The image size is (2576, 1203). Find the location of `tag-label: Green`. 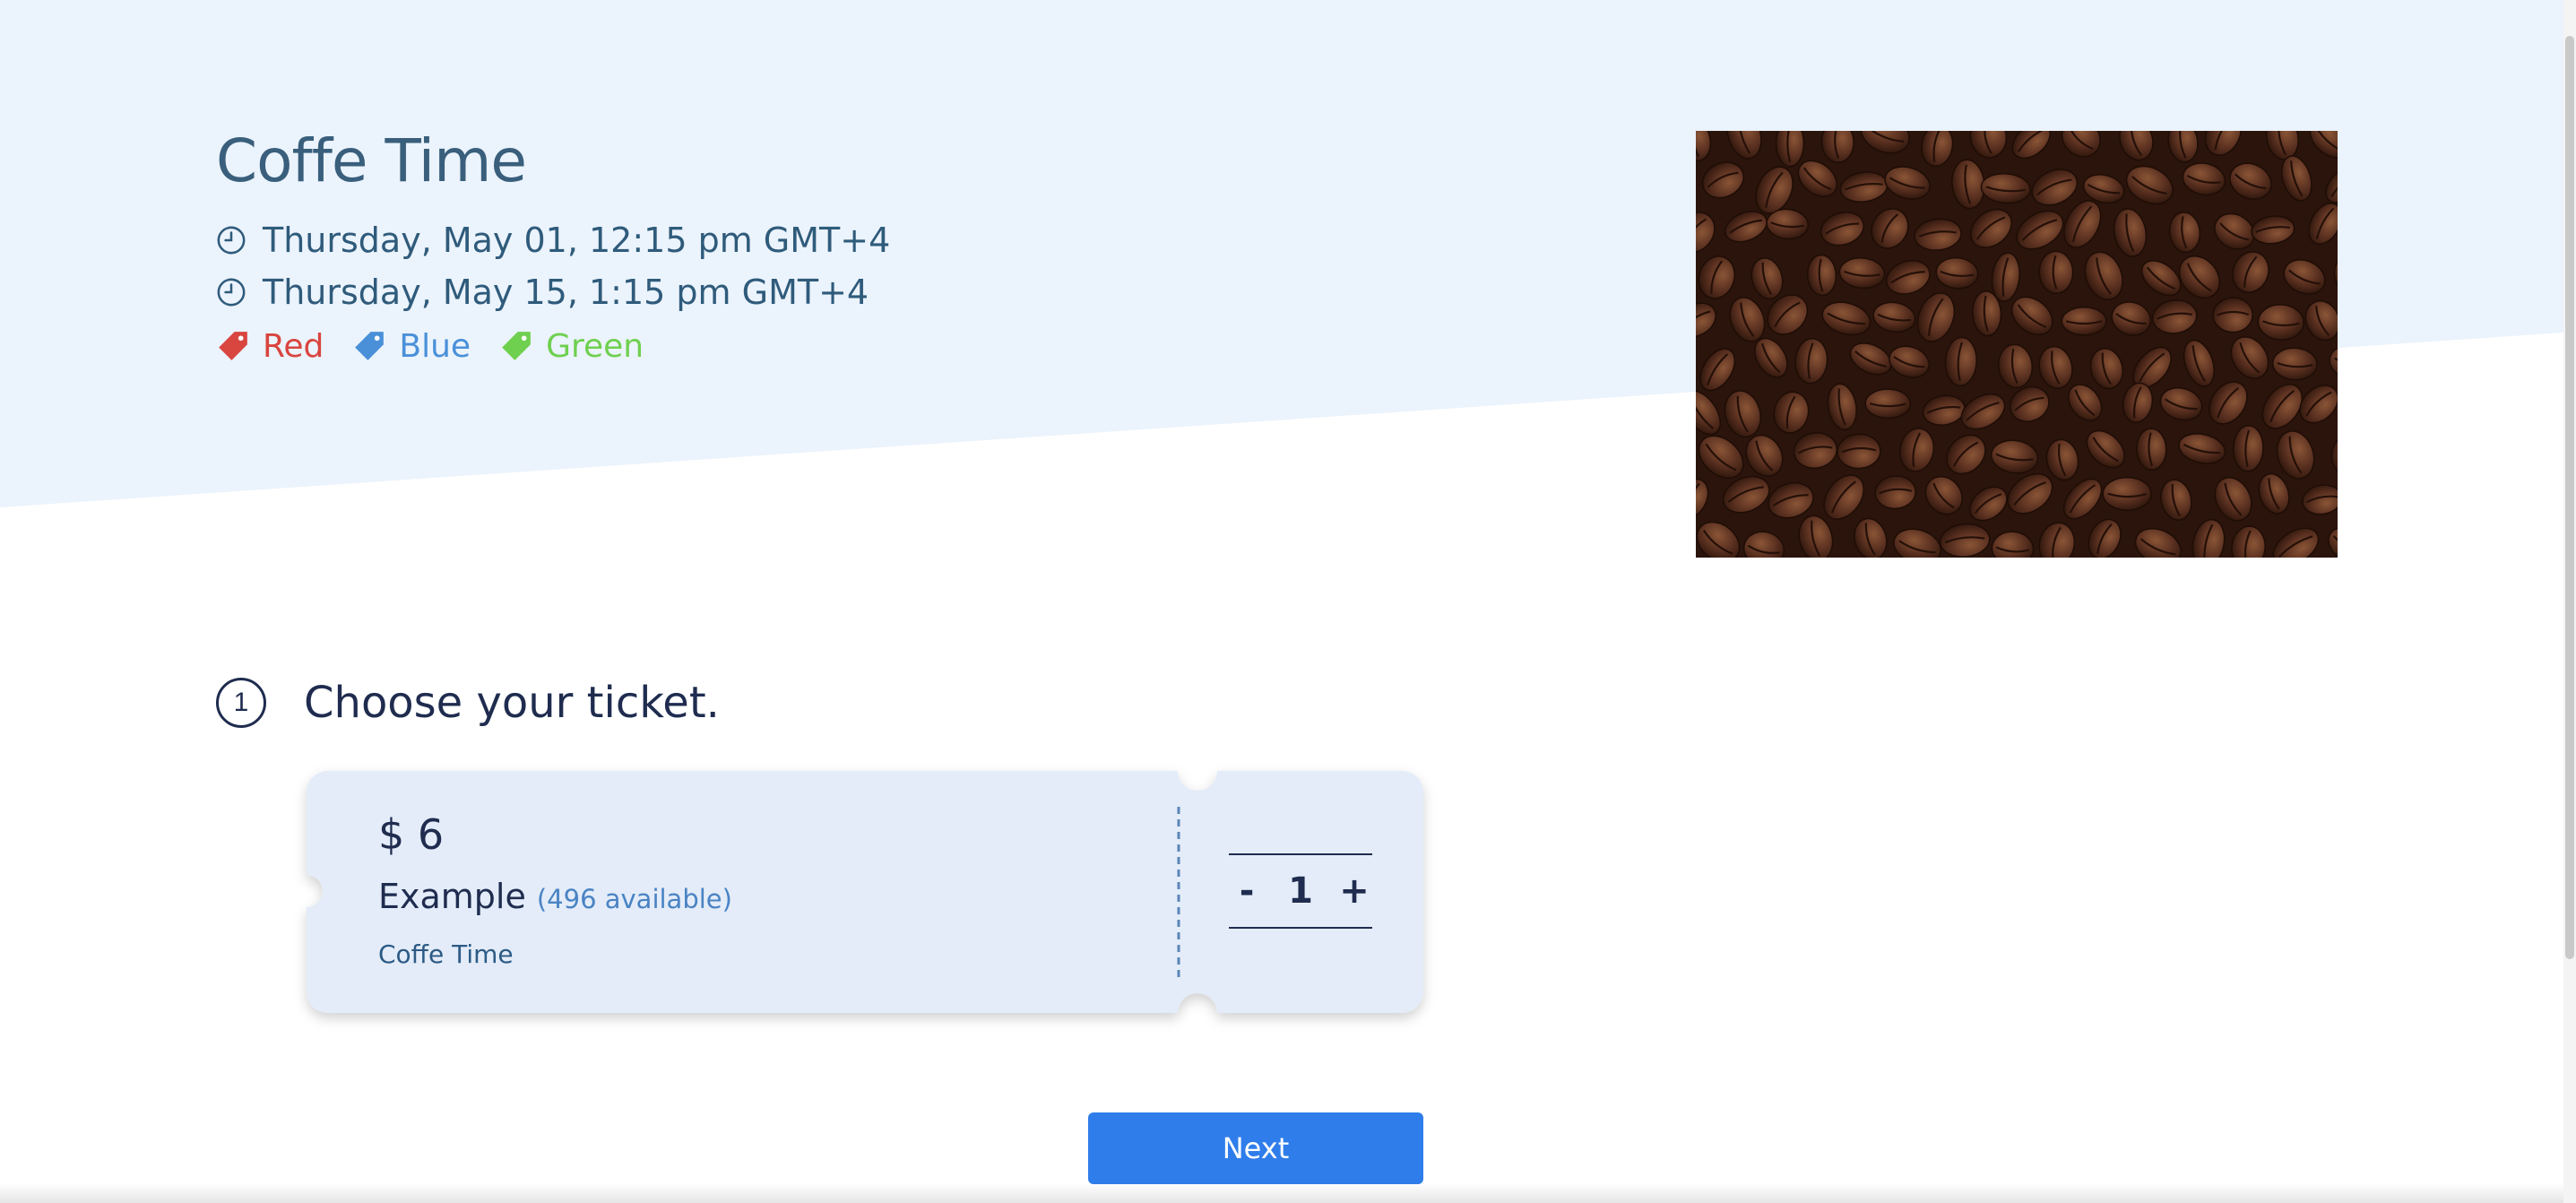

tag-label: Green is located at coordinates (595, 346).